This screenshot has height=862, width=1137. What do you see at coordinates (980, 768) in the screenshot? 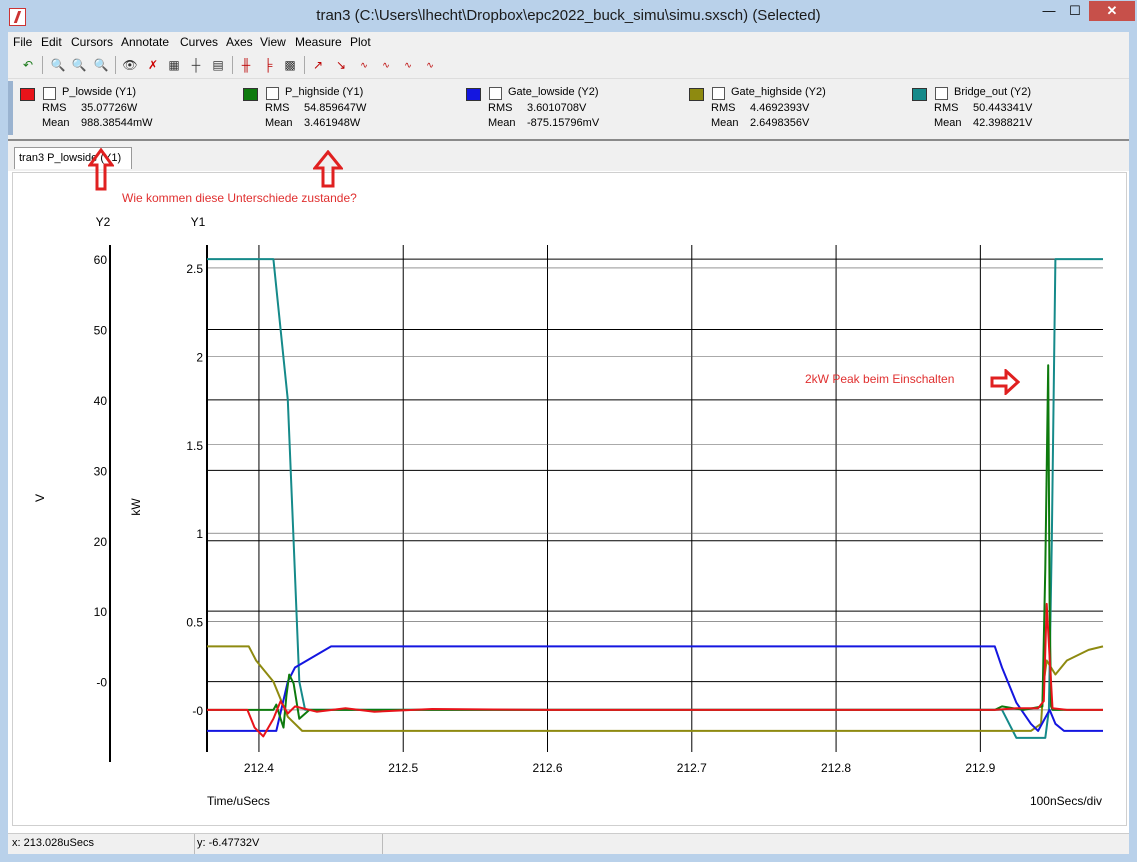
I see `x-tick-label: 212.9` at bounding box center [980, 768].